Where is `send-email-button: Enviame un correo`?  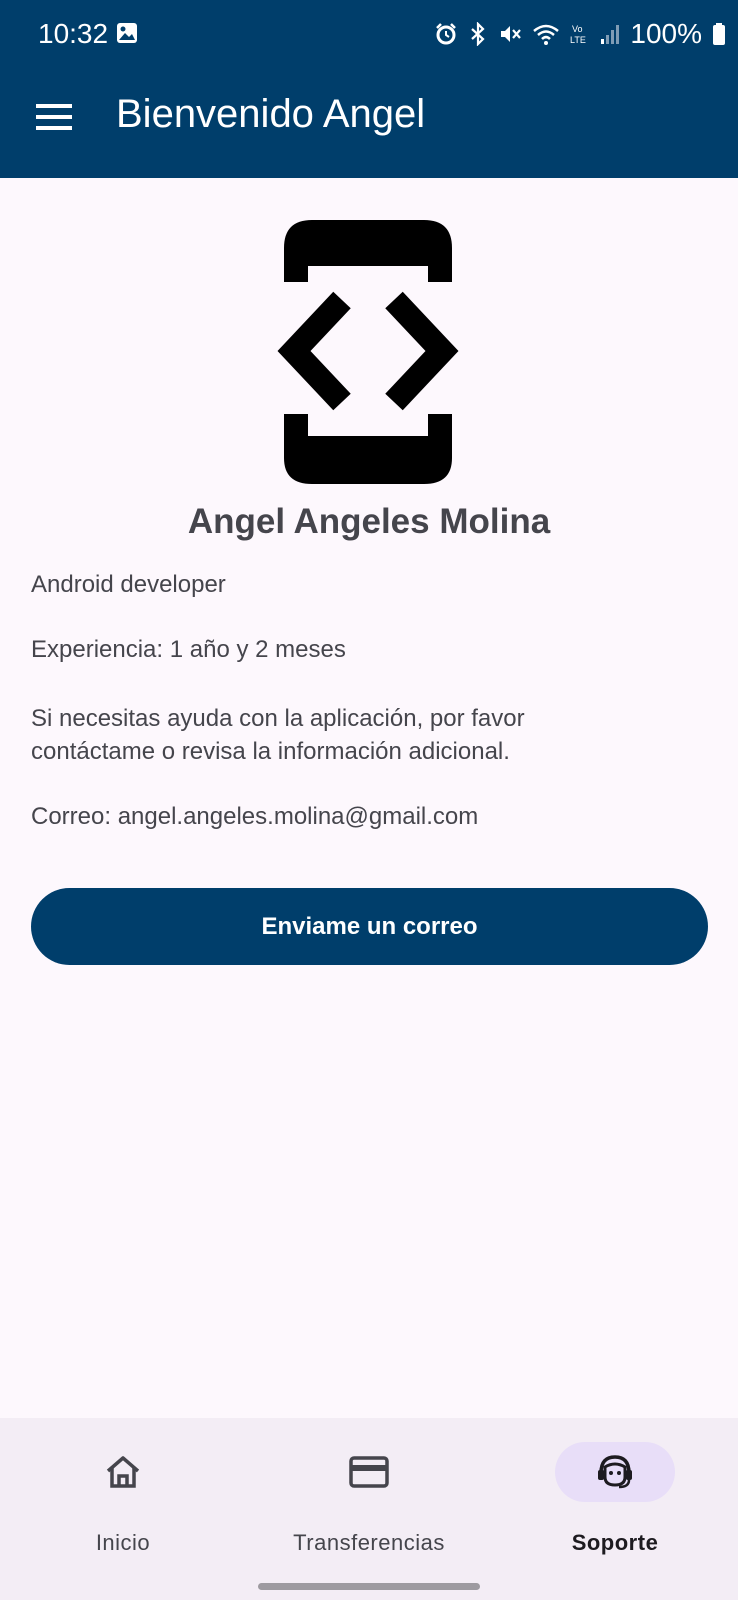 send-email-button: Enviame un correo is located at coordinates (369, 926).